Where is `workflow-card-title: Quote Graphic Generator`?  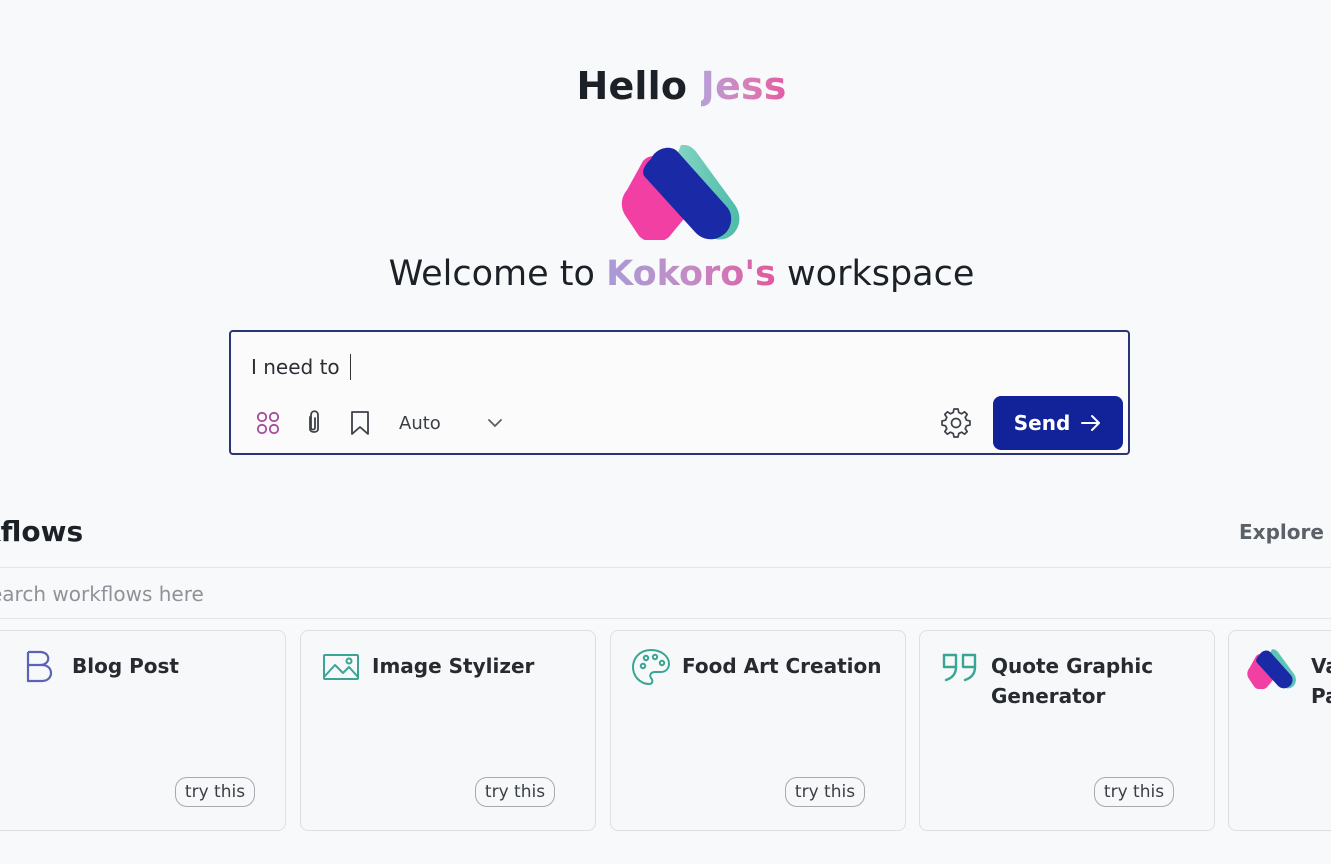 workflow-card-title: Quote Graphic Generator is located at coordinates (1072, 681).